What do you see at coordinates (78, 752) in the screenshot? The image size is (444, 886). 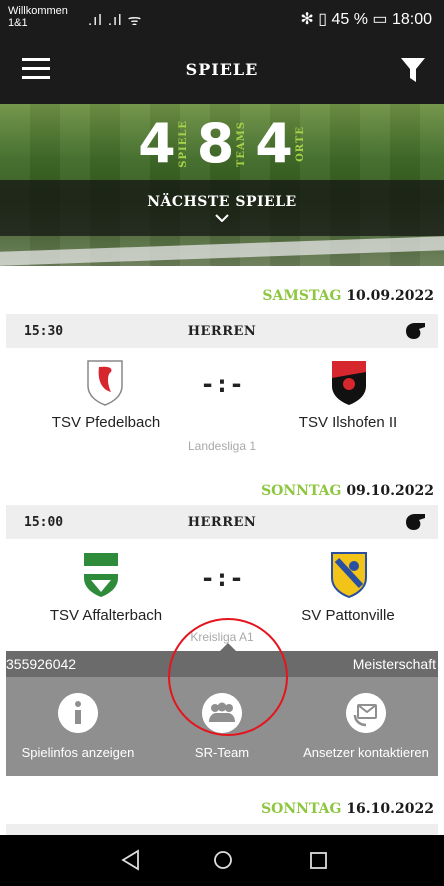 I see `action-label: Spielinfos anzeigen` at bounding box center [78, 752].